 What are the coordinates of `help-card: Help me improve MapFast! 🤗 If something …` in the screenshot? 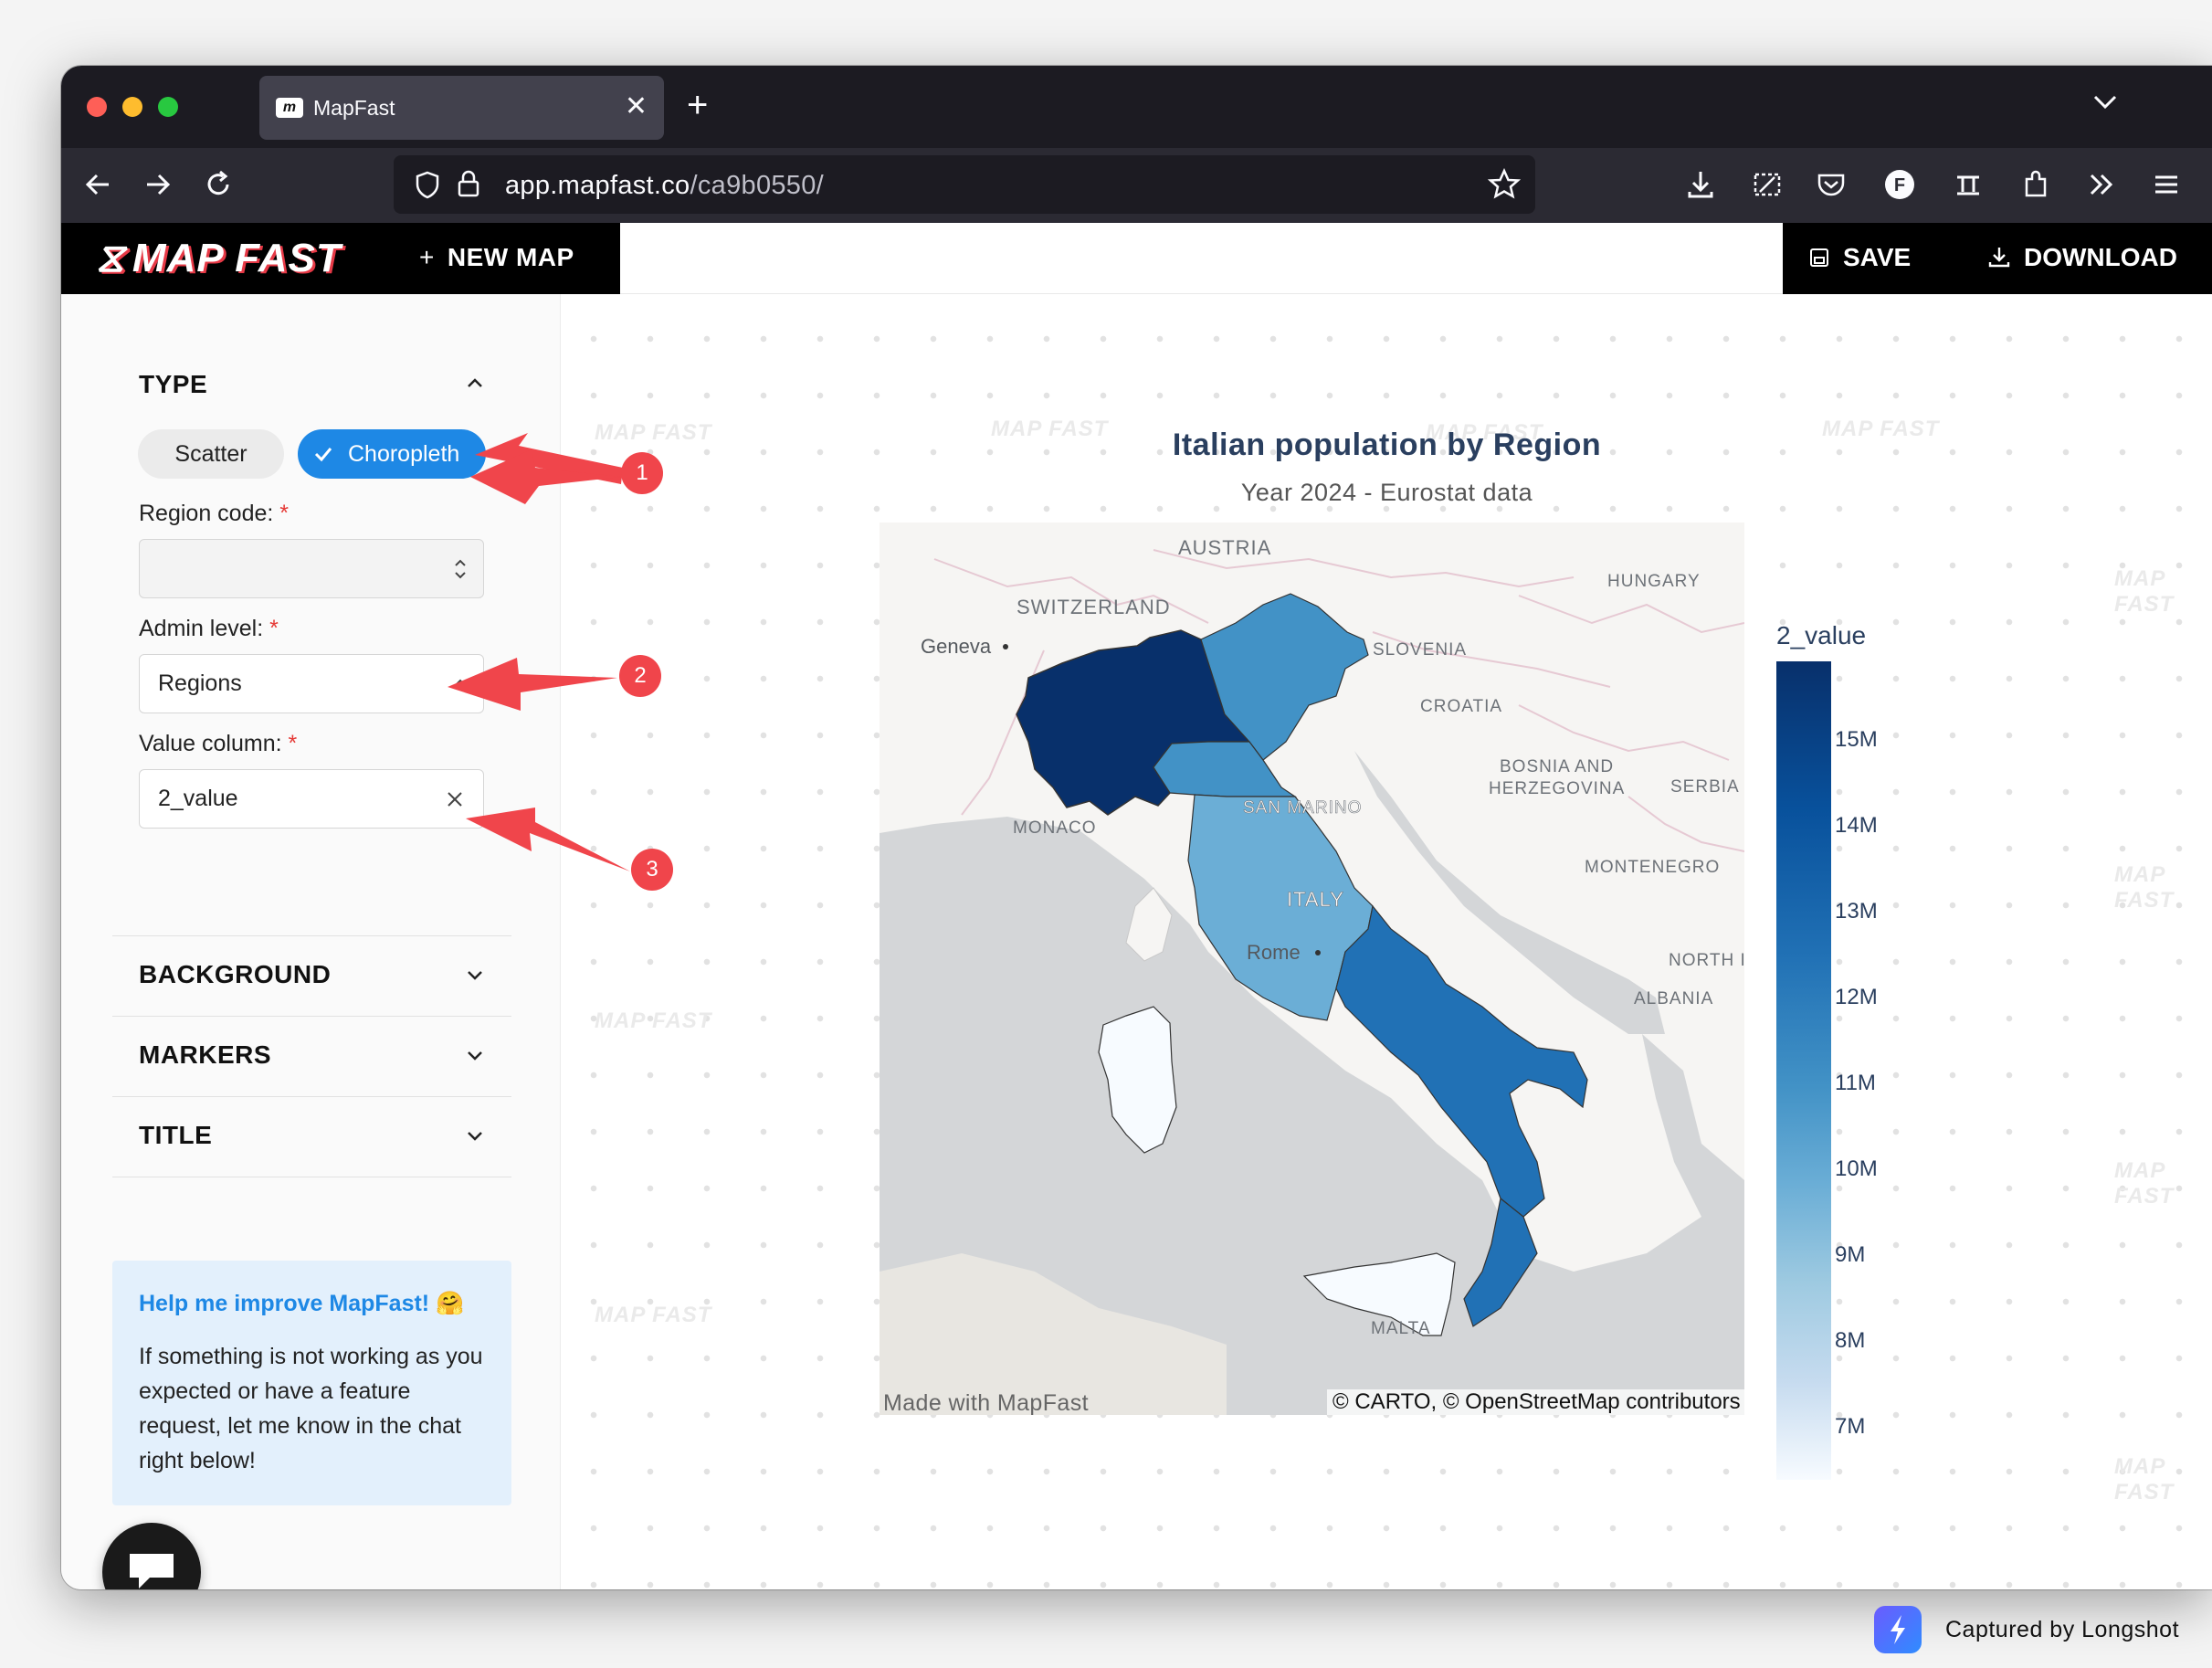 It's located at (312, 1383).